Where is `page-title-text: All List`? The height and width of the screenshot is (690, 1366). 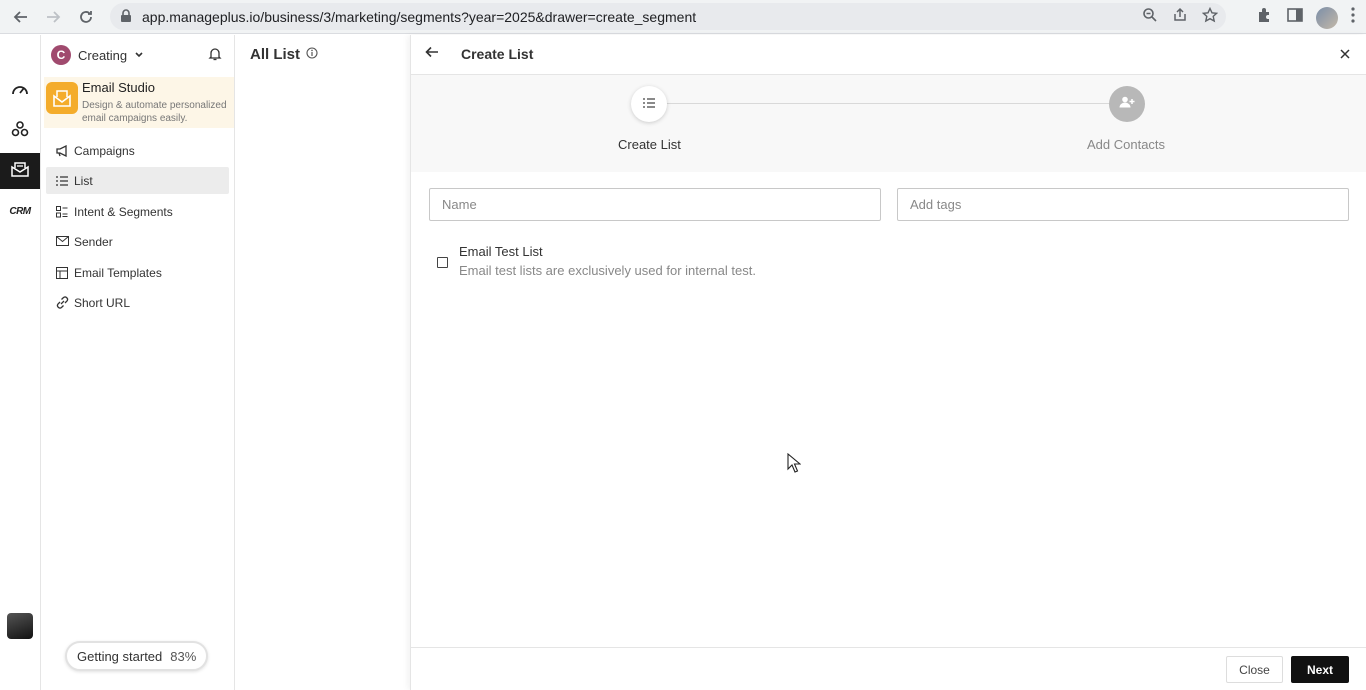
page-title-text: All List is located at coordinates (275, 54).